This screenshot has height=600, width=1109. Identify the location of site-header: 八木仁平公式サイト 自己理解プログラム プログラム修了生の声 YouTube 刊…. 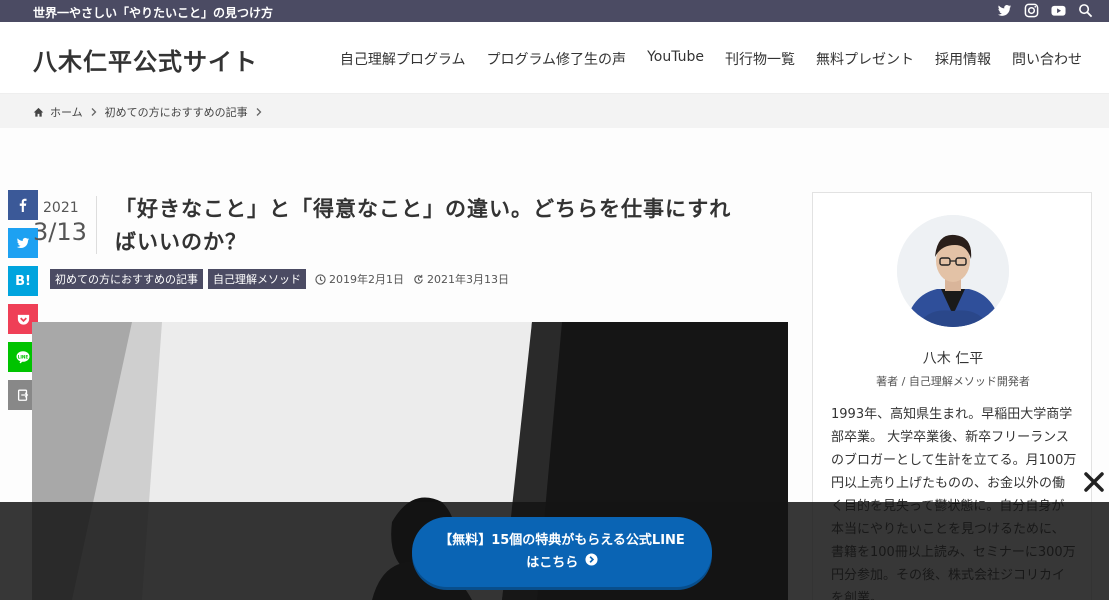
(554, 58).